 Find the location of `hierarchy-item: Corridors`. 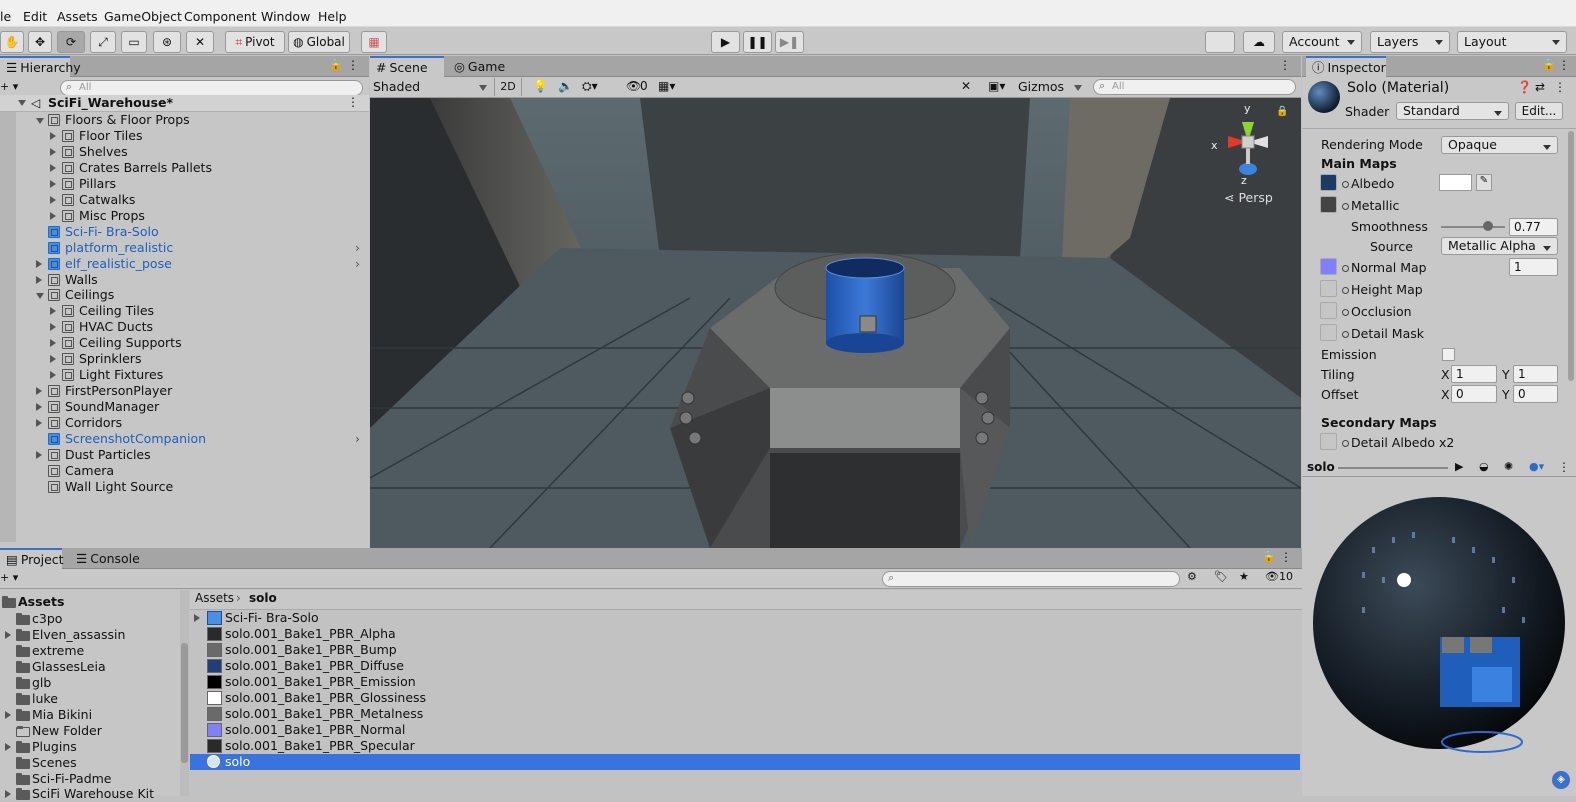

hierarchy-item: Corridors is located at coordinates (192, 423).